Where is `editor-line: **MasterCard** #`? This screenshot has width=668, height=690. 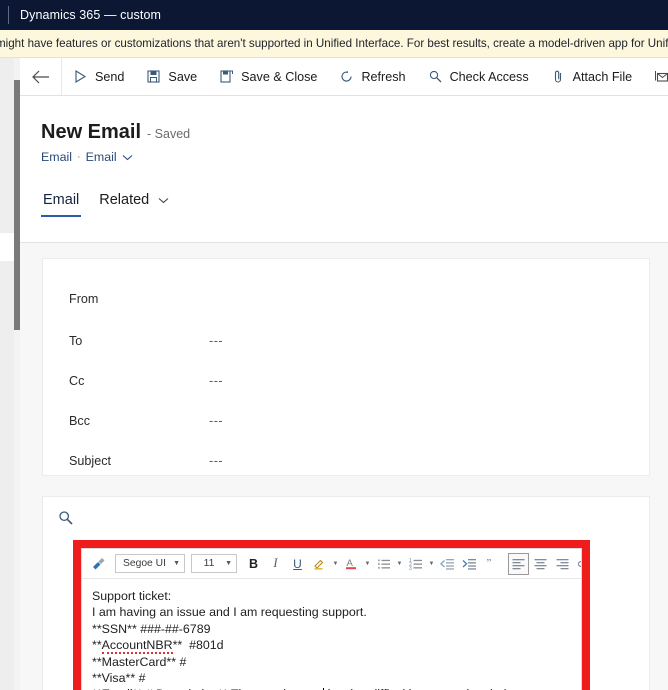 editor-line: **MasterCard** # is located at coordinates (139, 661).